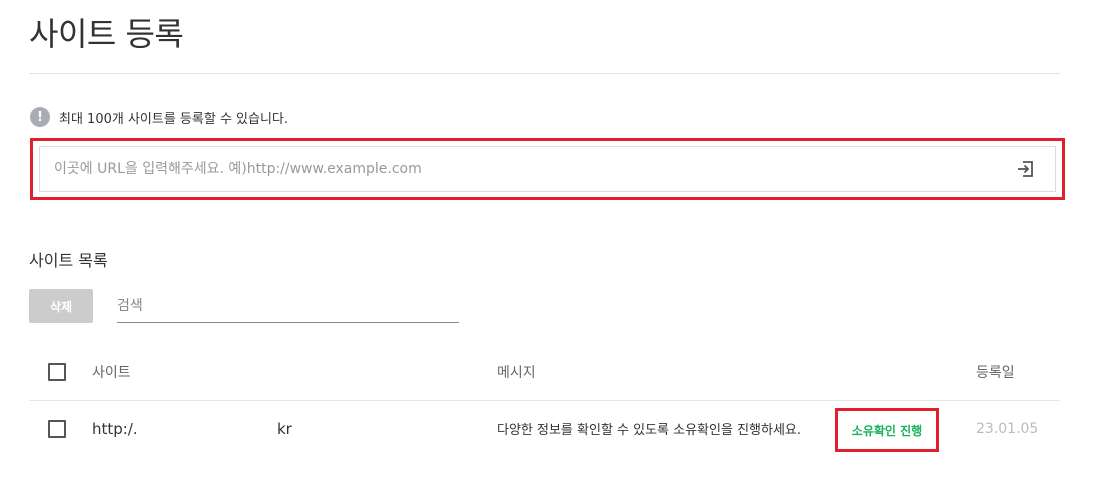 This screenshot has height=492, width=1099. Describe the element at coordinates (61, 306) in the screenshot. I see `delete-button: 삭제` at that location.